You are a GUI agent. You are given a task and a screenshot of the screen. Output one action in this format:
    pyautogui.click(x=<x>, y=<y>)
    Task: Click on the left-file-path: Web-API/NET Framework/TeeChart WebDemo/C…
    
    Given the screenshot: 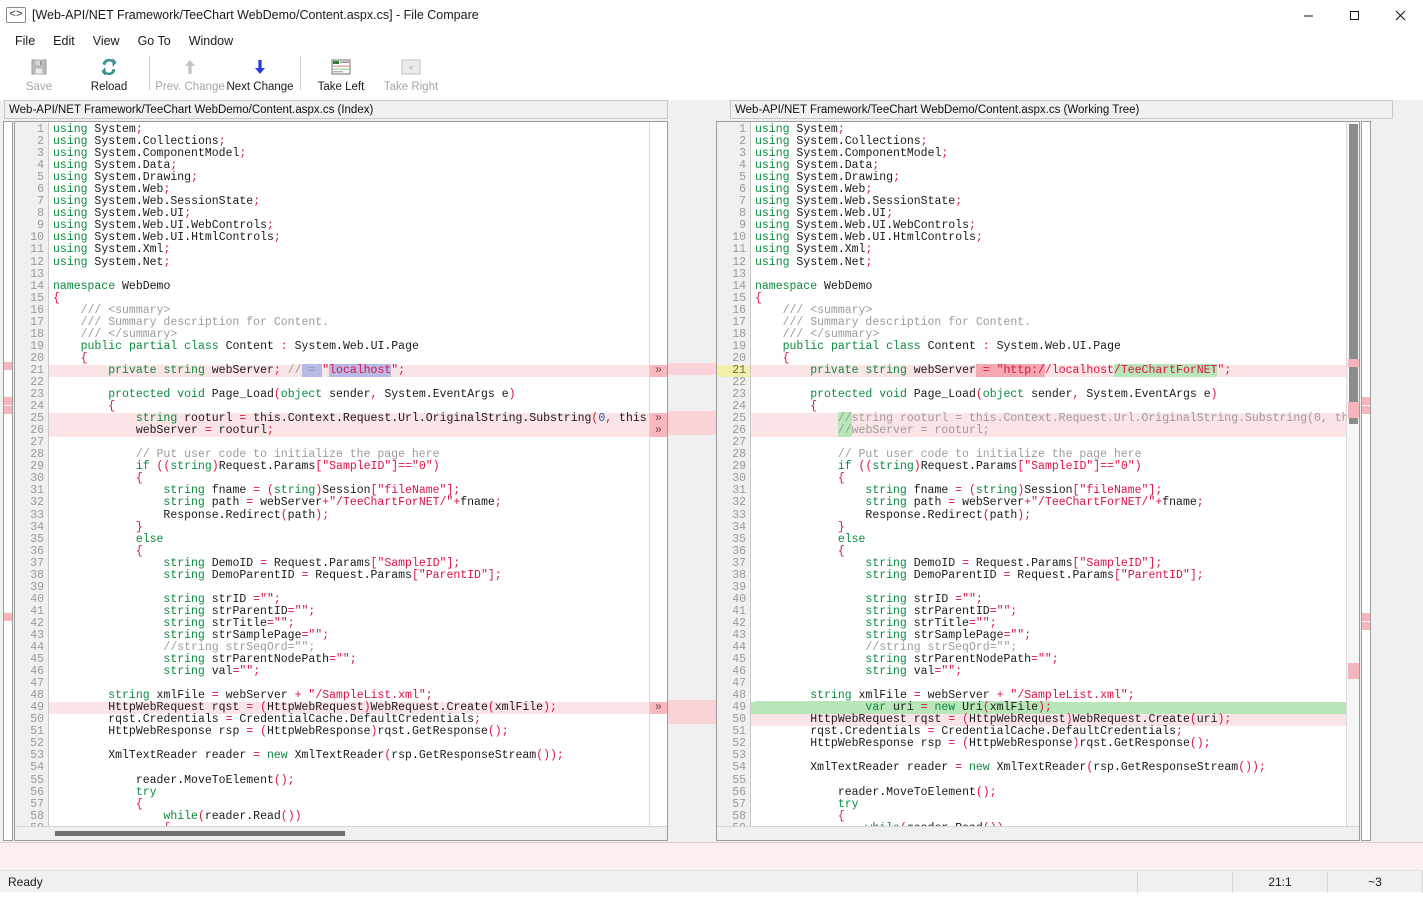 What is the action you would take?
    pyautogui.click(x=336, y=109)
    